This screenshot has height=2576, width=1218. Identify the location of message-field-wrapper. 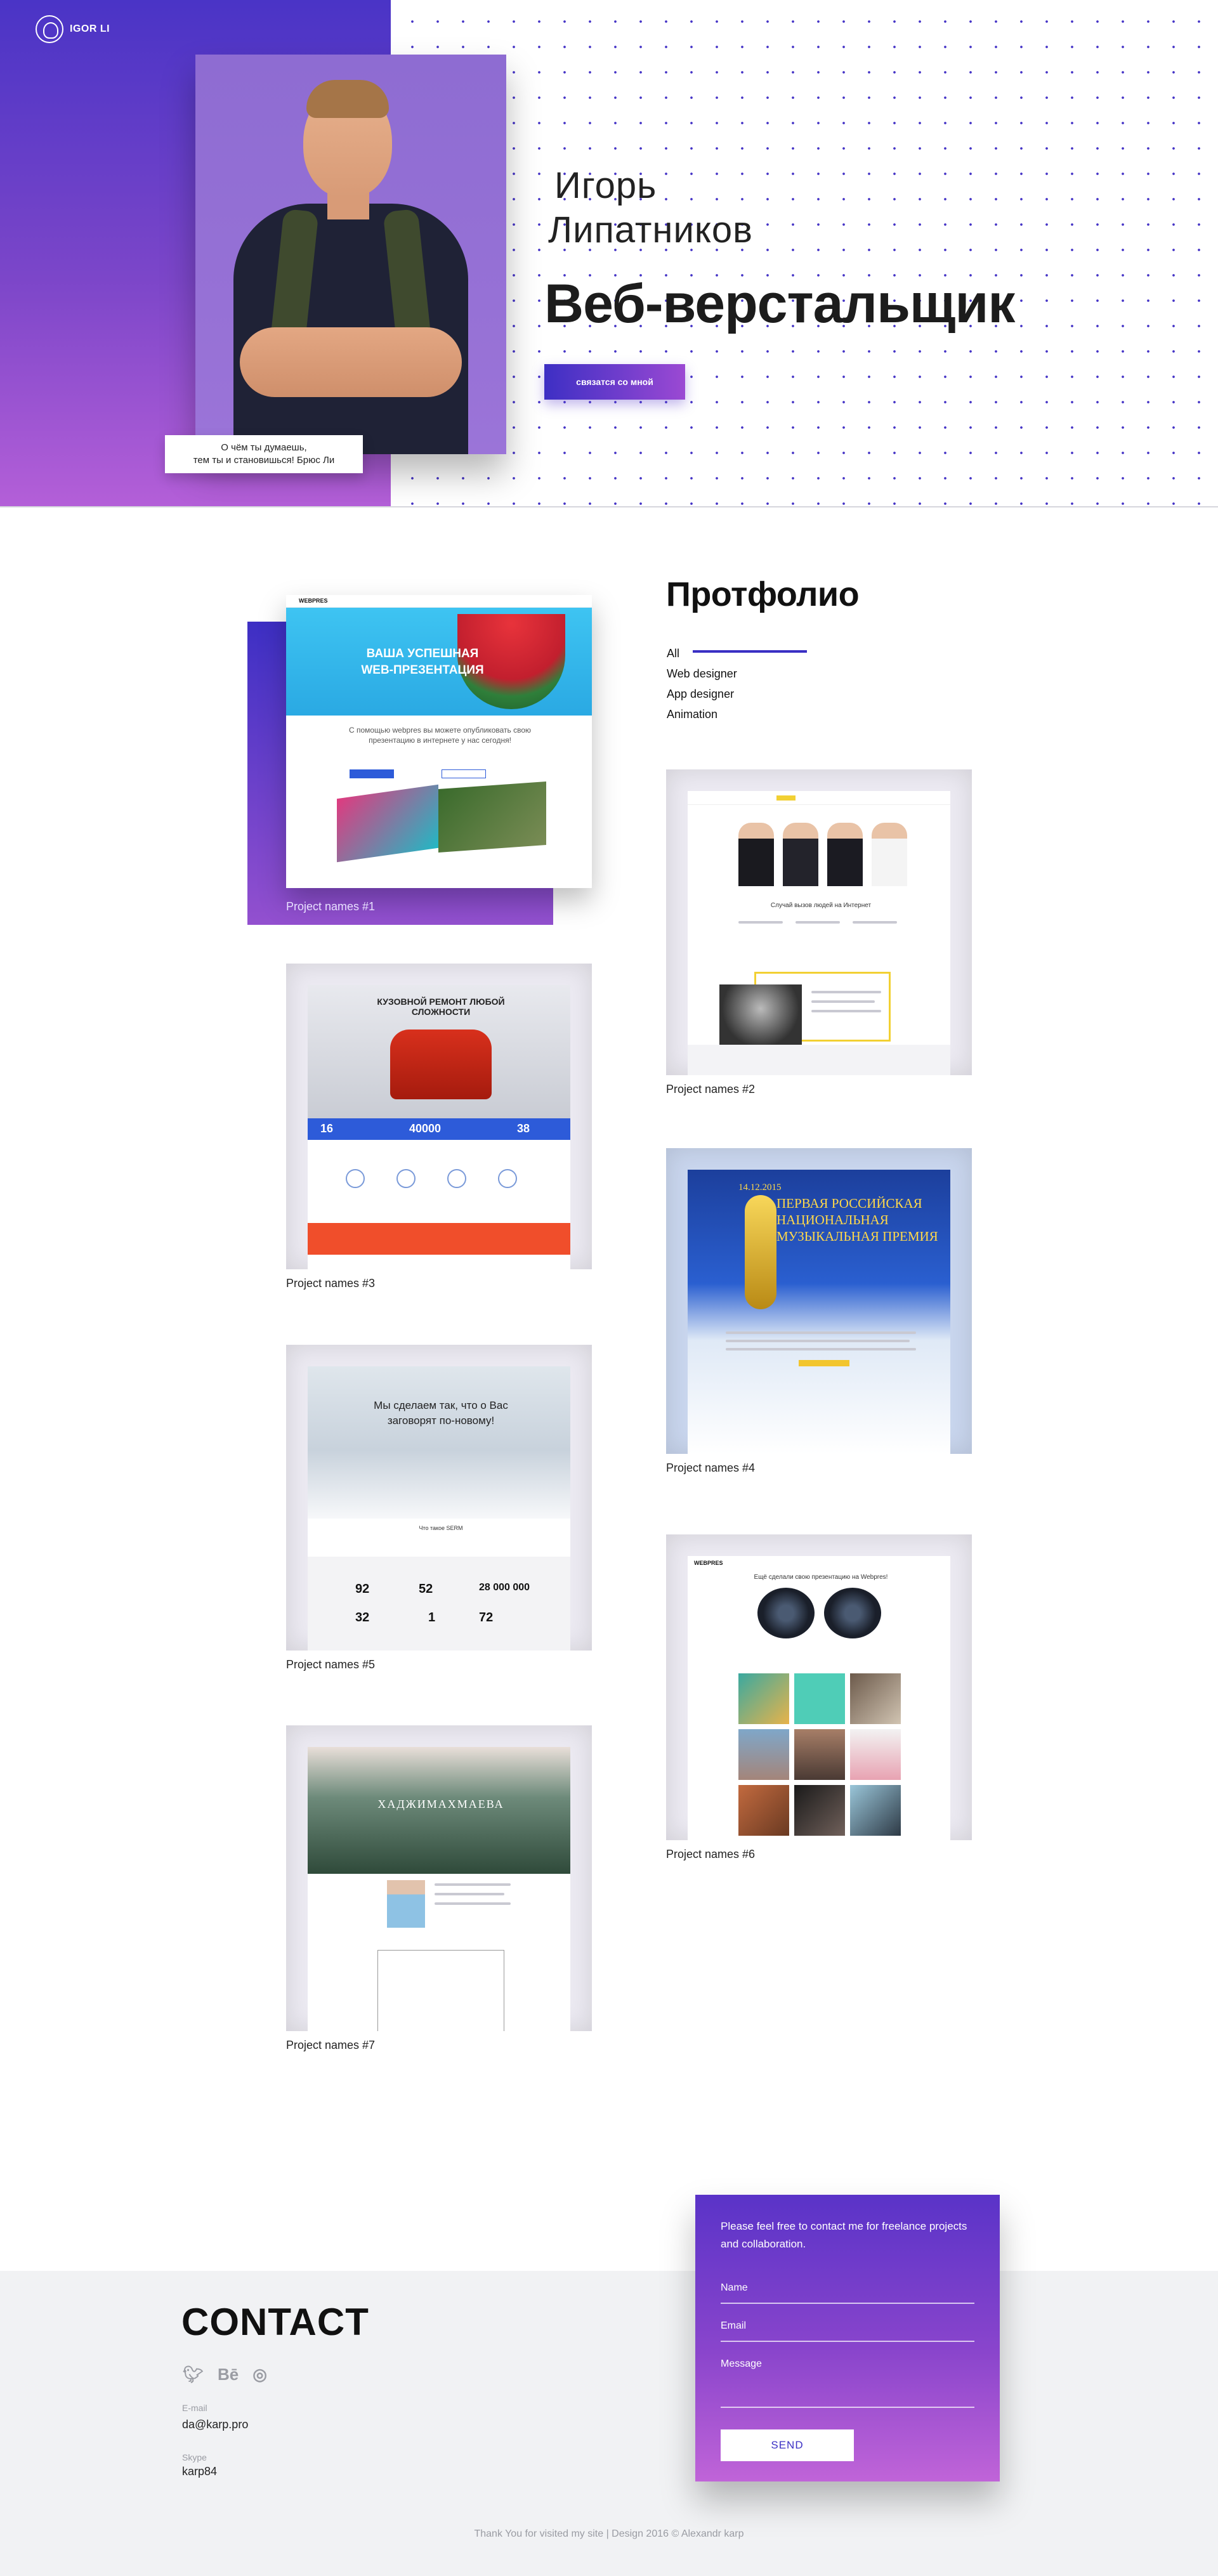
(848, 2383).